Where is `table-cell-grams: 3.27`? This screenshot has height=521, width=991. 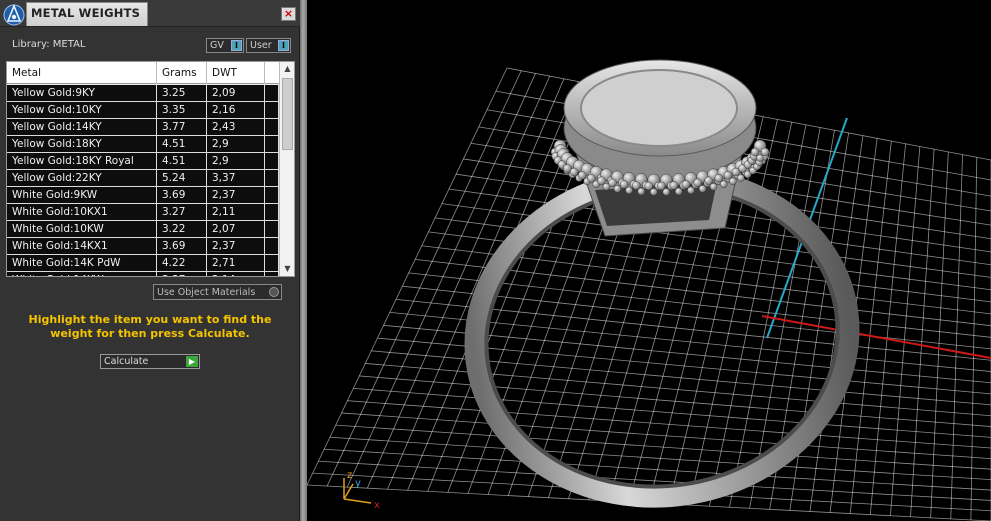
table-cell-grams: 3.27 is located at coordinates (182, 212).